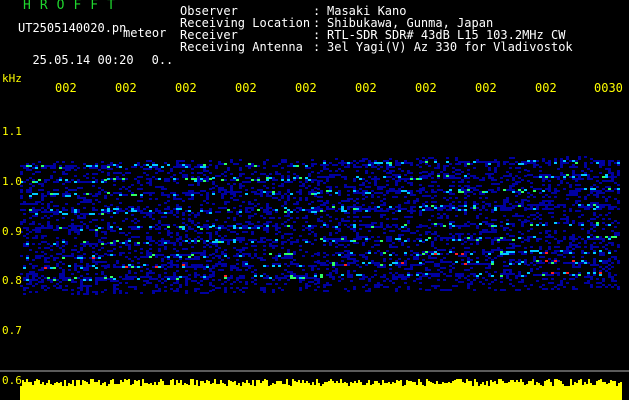 This screenshot has width=629, height=400. Describe the element at coordinates (72, 28) in the screenshot. I see `filename-label: UT2505140020.pn` at that location.